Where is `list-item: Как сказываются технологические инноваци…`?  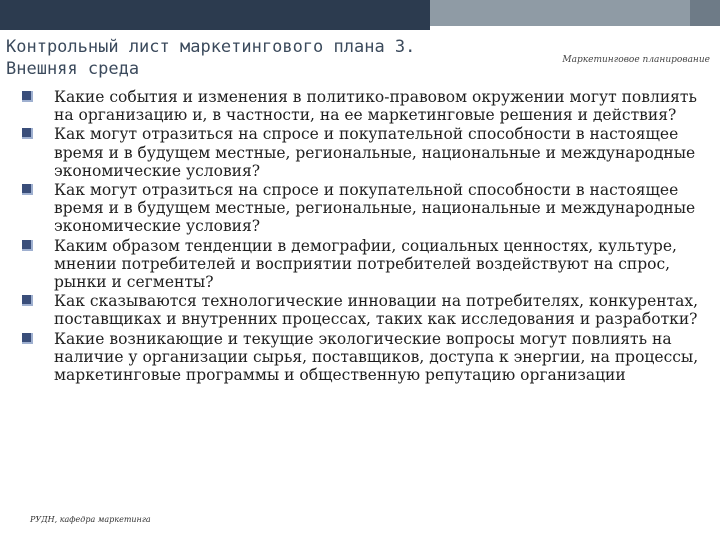 list-item: Как сказываются технологические инноваци… is located at coordinates (358, 310).